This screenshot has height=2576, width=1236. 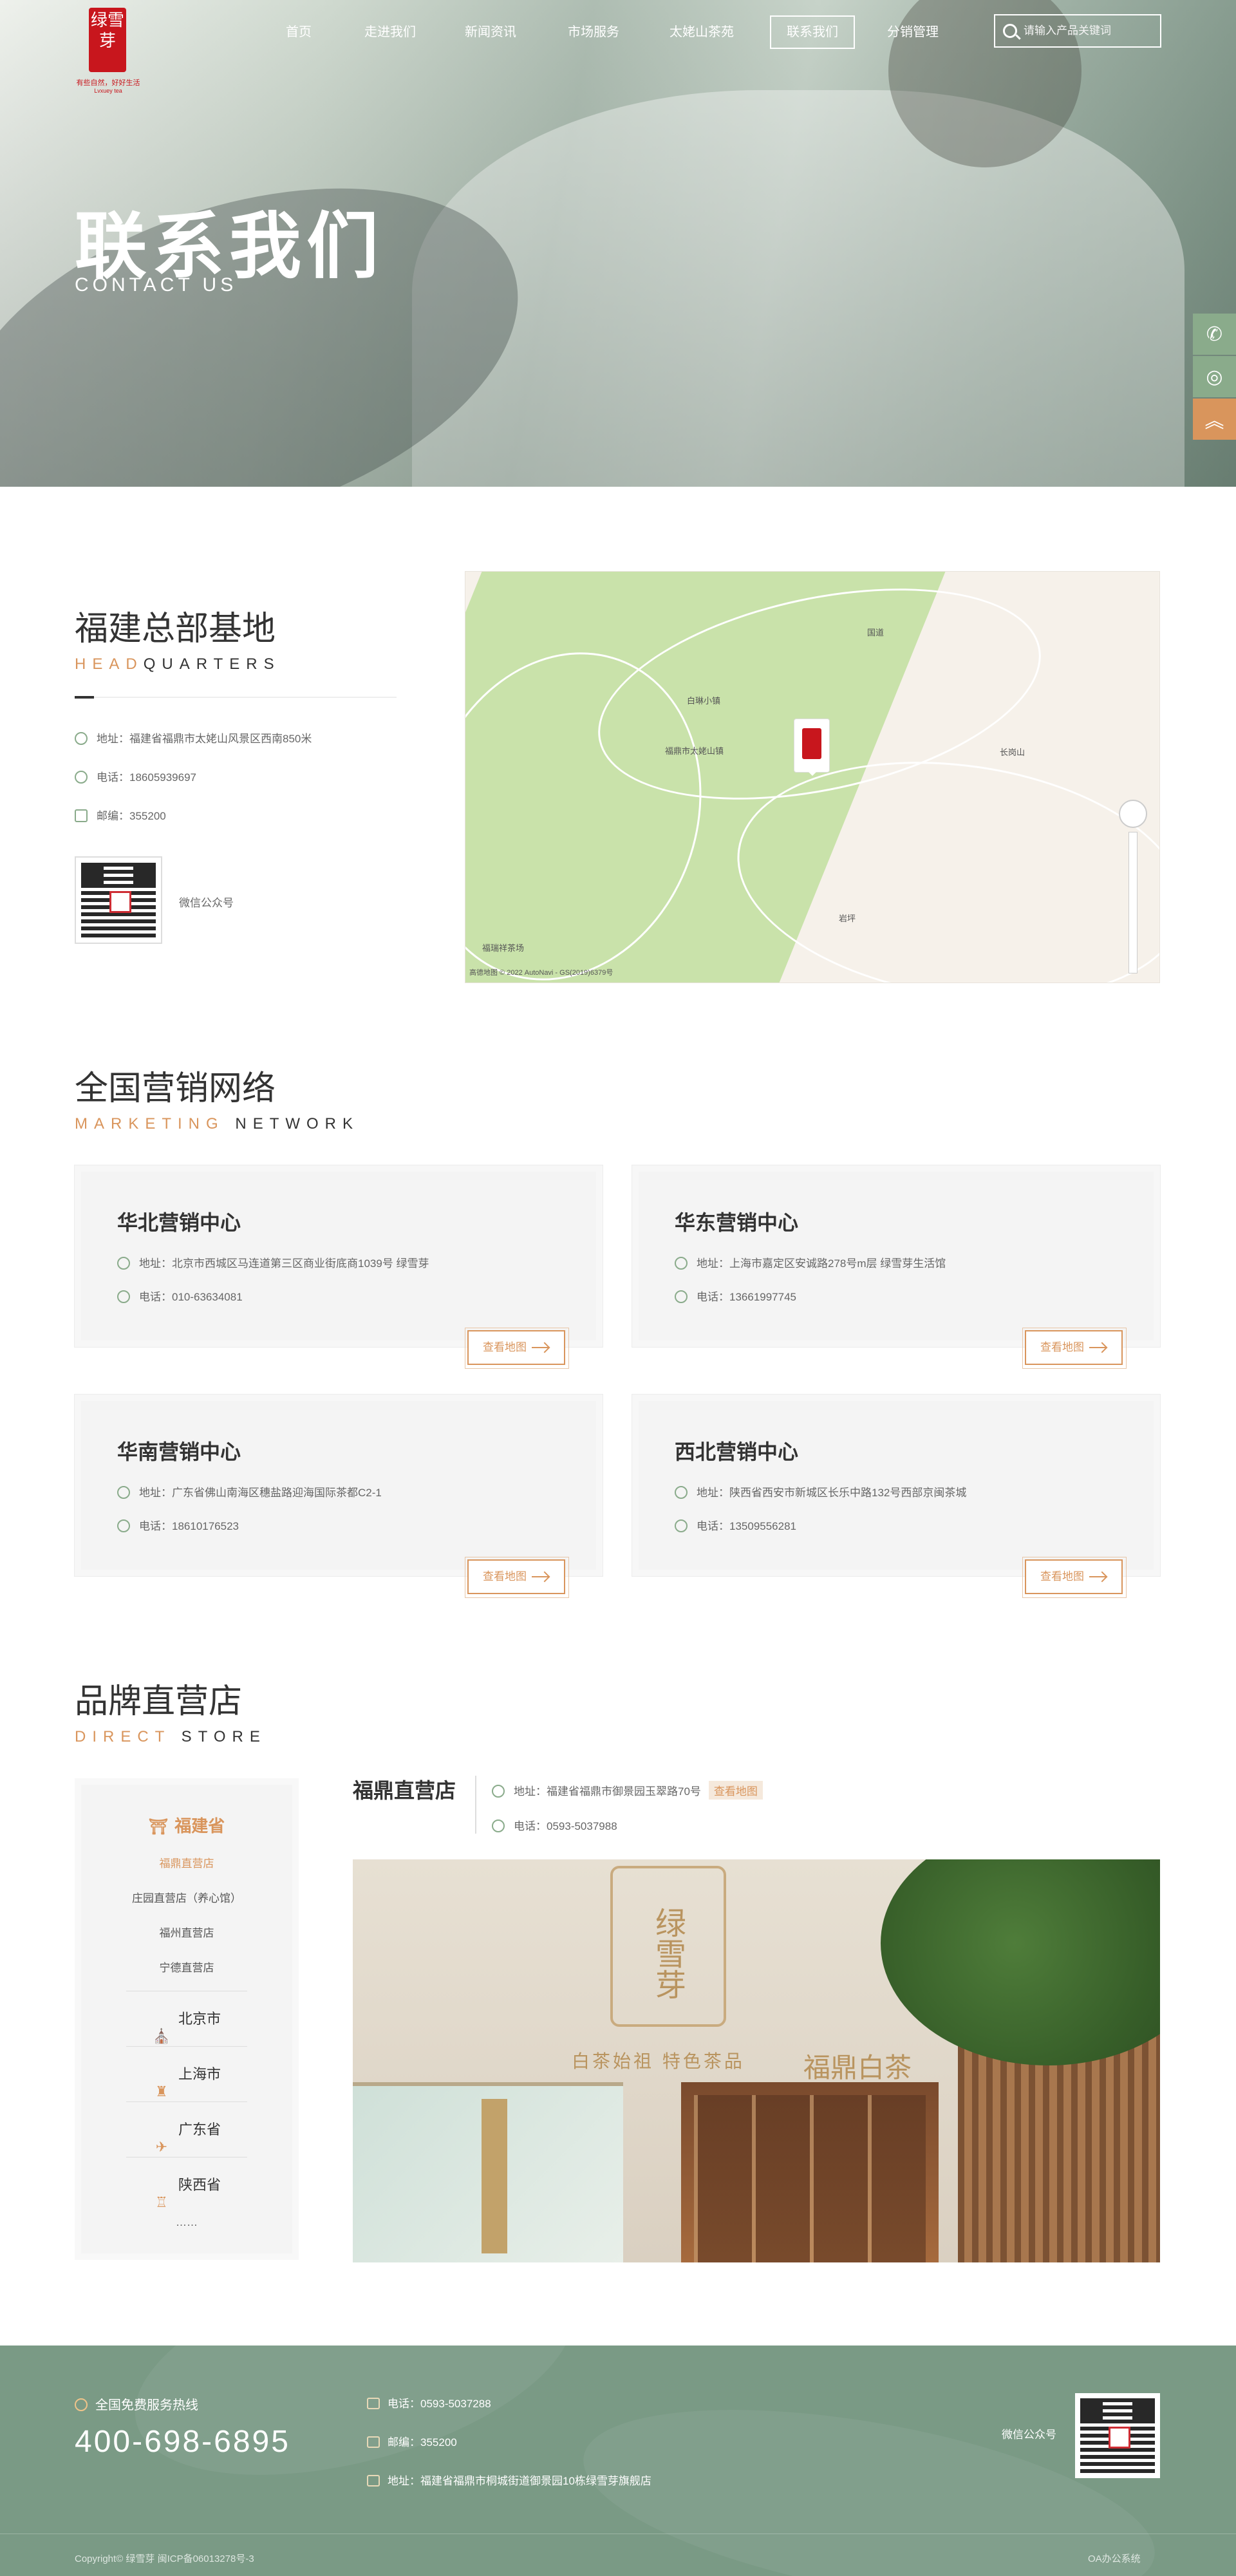 I want to click on back-to-top-icon: ︽, so click(x=1214, y=419).